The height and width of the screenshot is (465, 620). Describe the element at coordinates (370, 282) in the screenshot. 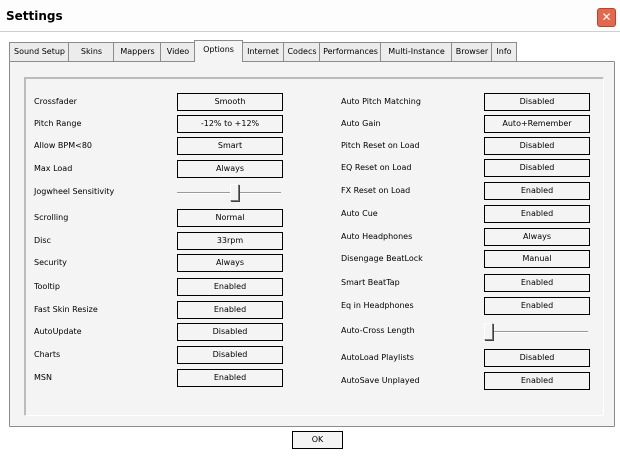

I see `smart-beattap-label: Smart BeatTap` at that location.